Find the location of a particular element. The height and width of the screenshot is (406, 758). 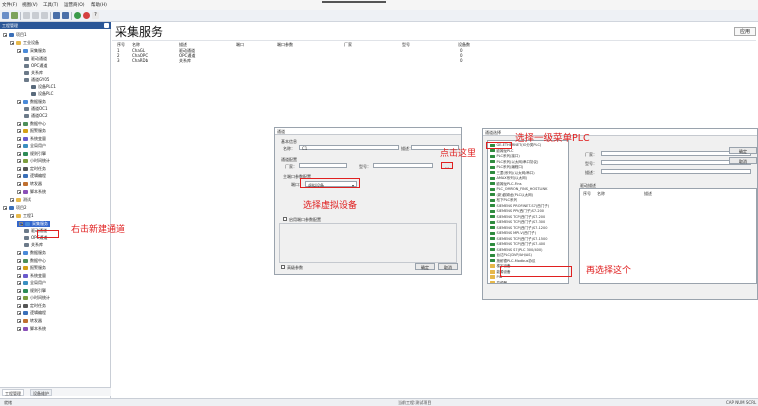

tree-node: 设备PLC1 is located at coordinates (43, 87).